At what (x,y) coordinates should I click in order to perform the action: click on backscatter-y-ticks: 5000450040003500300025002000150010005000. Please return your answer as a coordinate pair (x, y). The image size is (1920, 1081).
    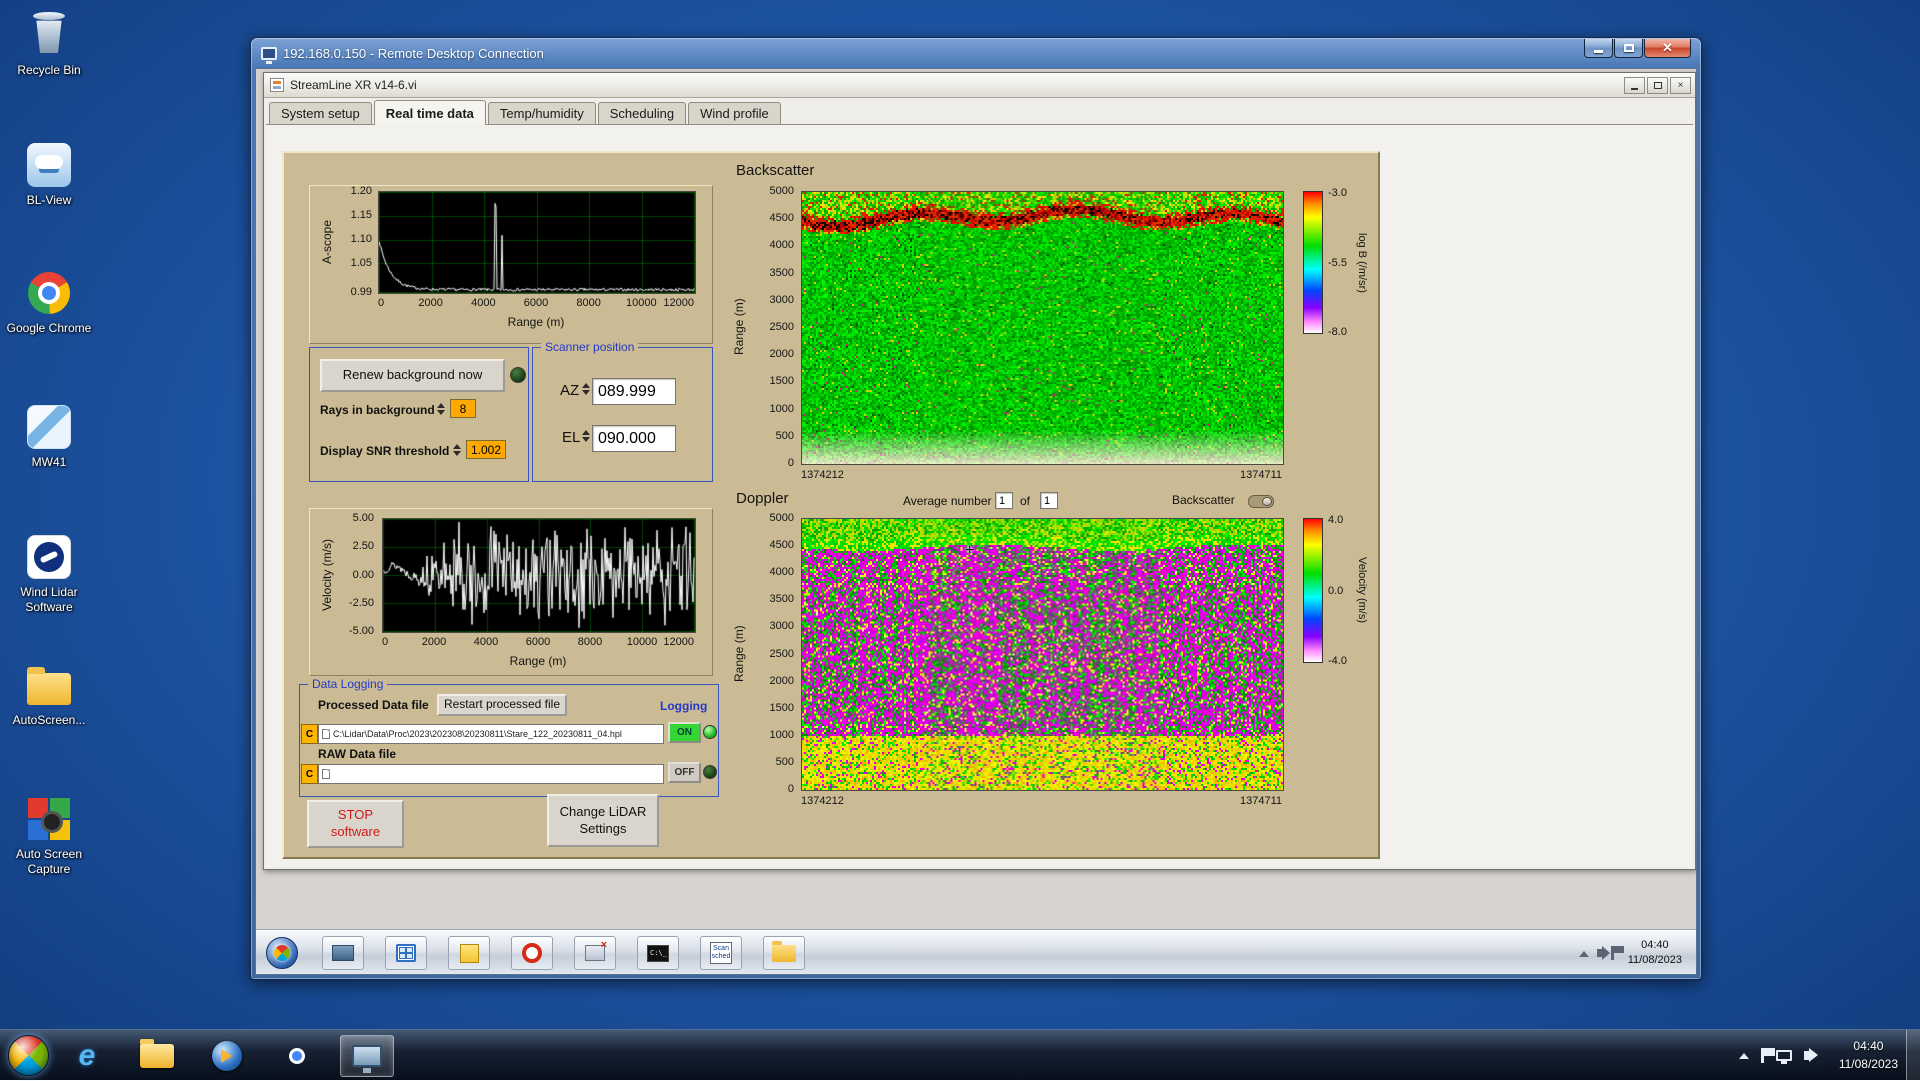
    Looking at the image, I should click on (772, 327).